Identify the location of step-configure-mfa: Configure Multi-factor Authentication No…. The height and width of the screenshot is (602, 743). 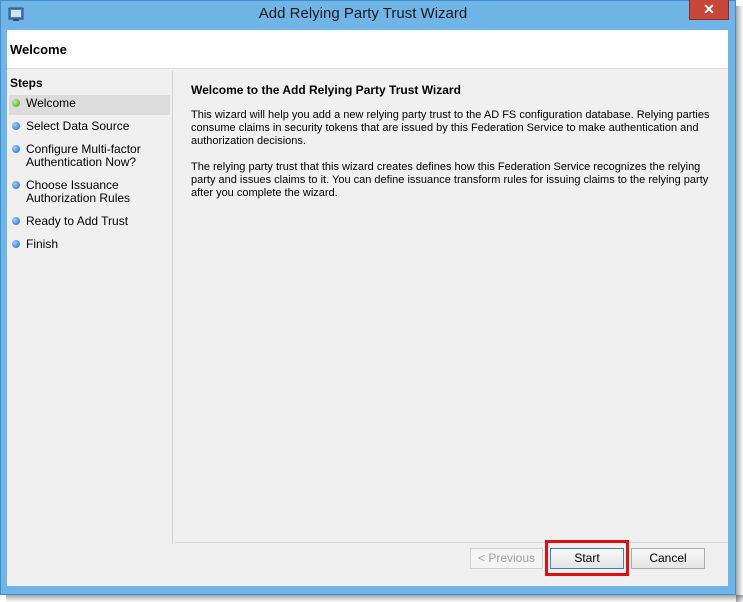
(89, 156).